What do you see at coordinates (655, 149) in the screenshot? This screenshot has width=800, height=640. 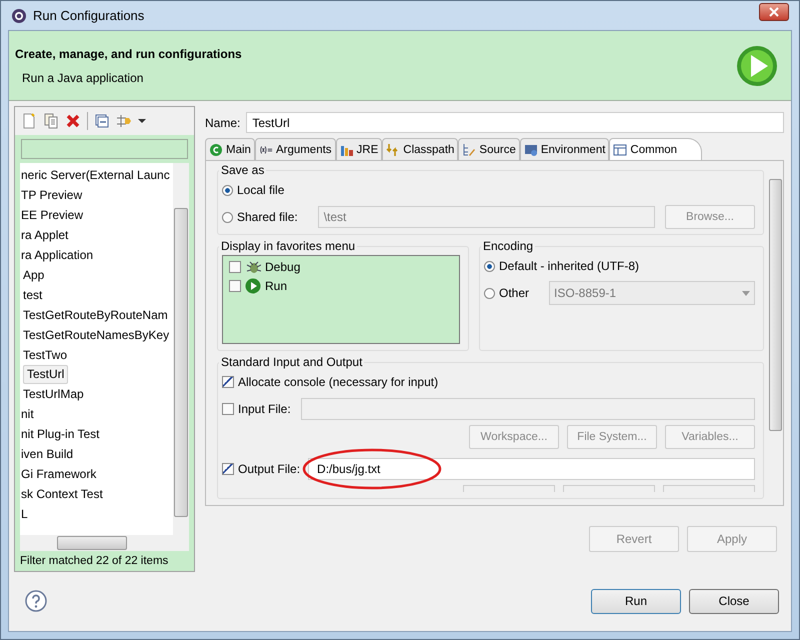 I see `tab: Common` at bounding box center [655, 149].